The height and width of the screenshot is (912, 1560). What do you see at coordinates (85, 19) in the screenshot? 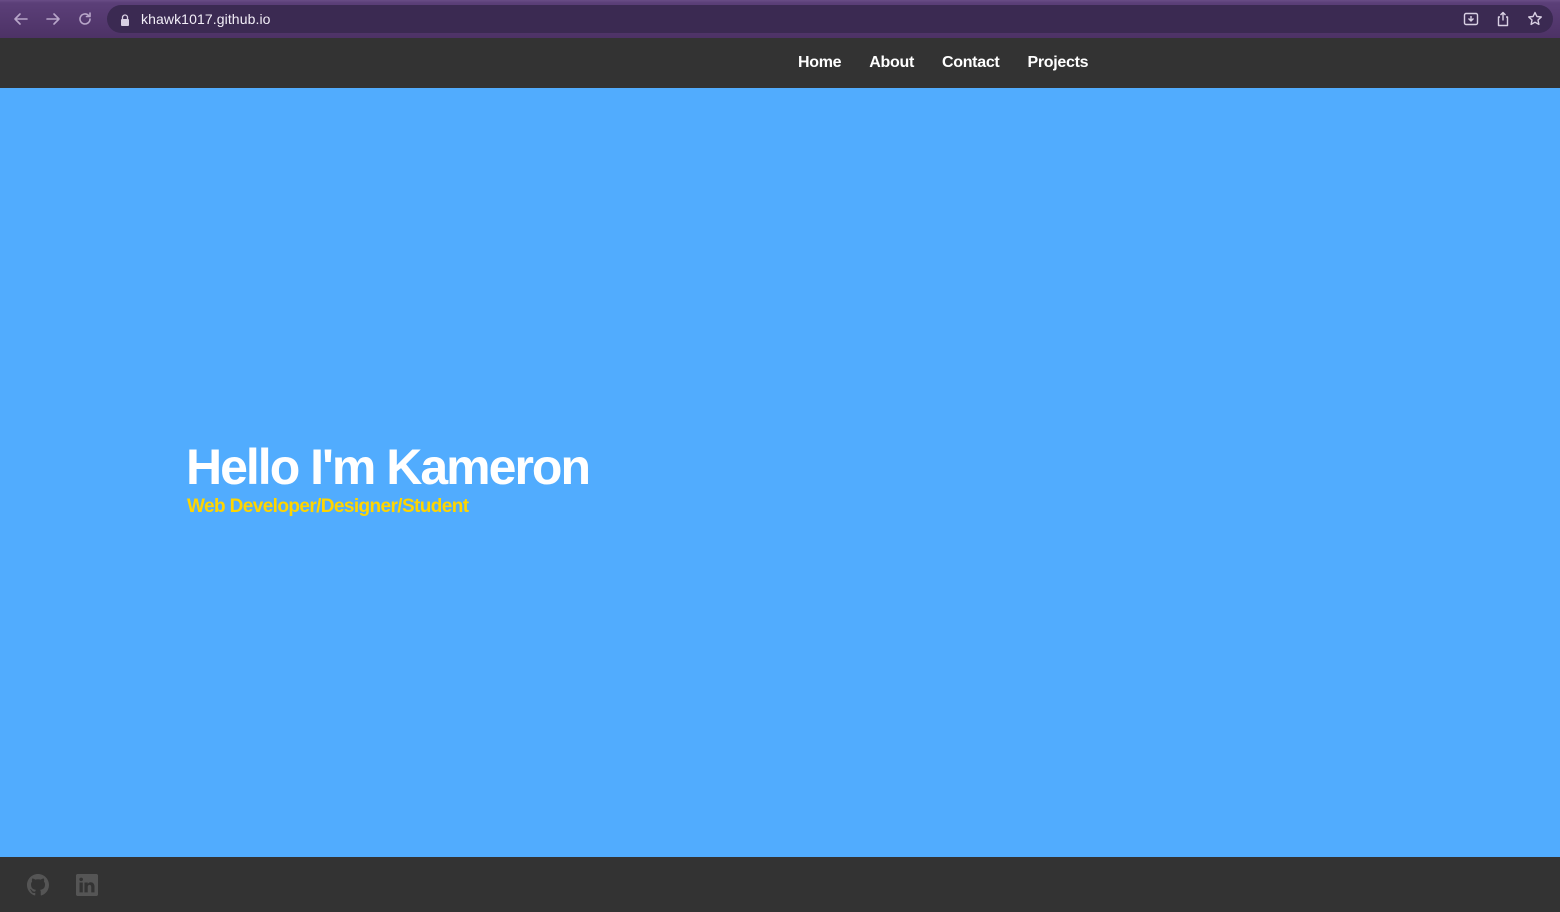
I see `reload-icon` at bounding box center [85, 19].